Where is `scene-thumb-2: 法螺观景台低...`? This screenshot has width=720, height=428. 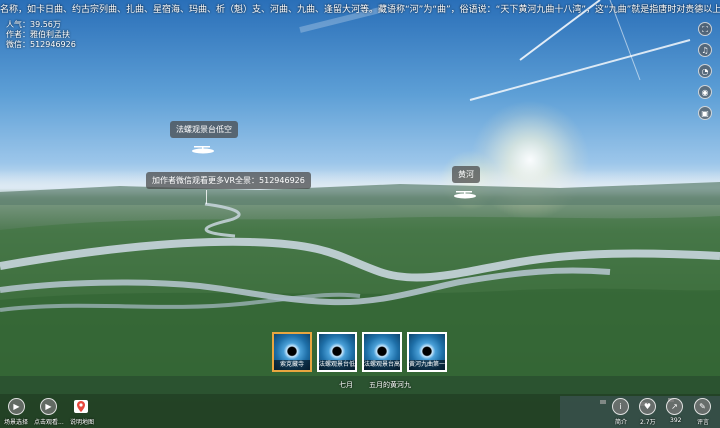
scene-thumb-2: 法螺观景台低... is located at coordinates (337, 352).